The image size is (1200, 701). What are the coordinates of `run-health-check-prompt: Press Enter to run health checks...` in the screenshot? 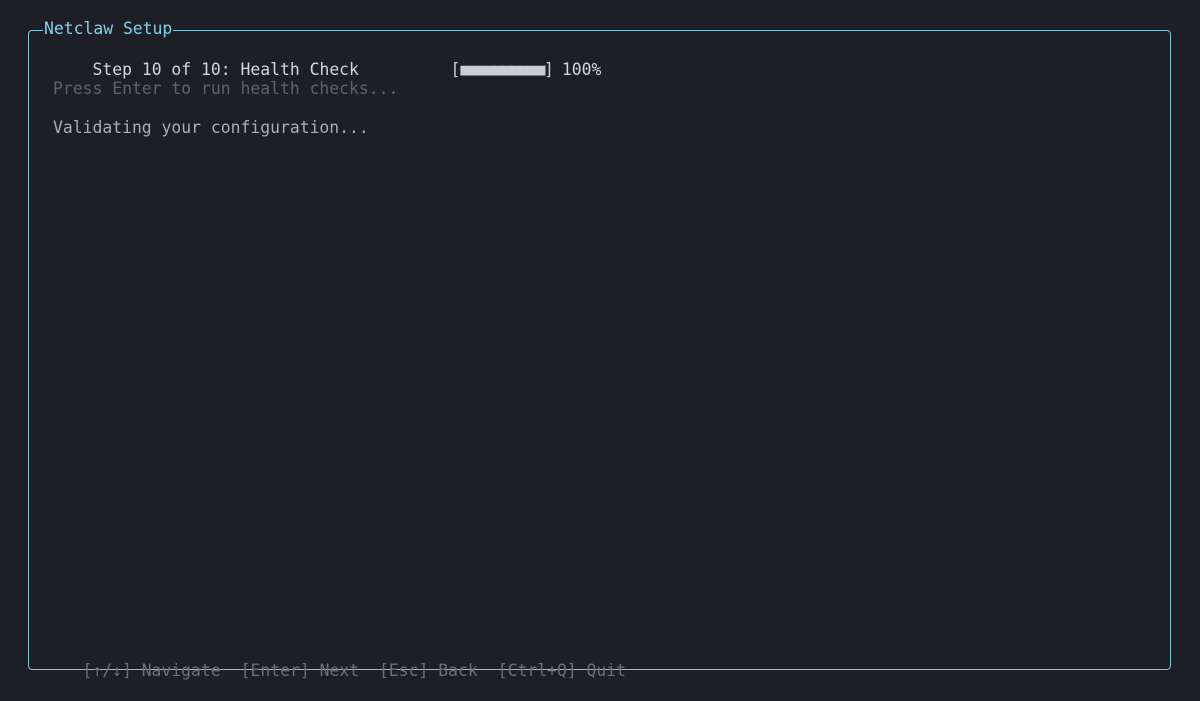 It's located at (225, 89).